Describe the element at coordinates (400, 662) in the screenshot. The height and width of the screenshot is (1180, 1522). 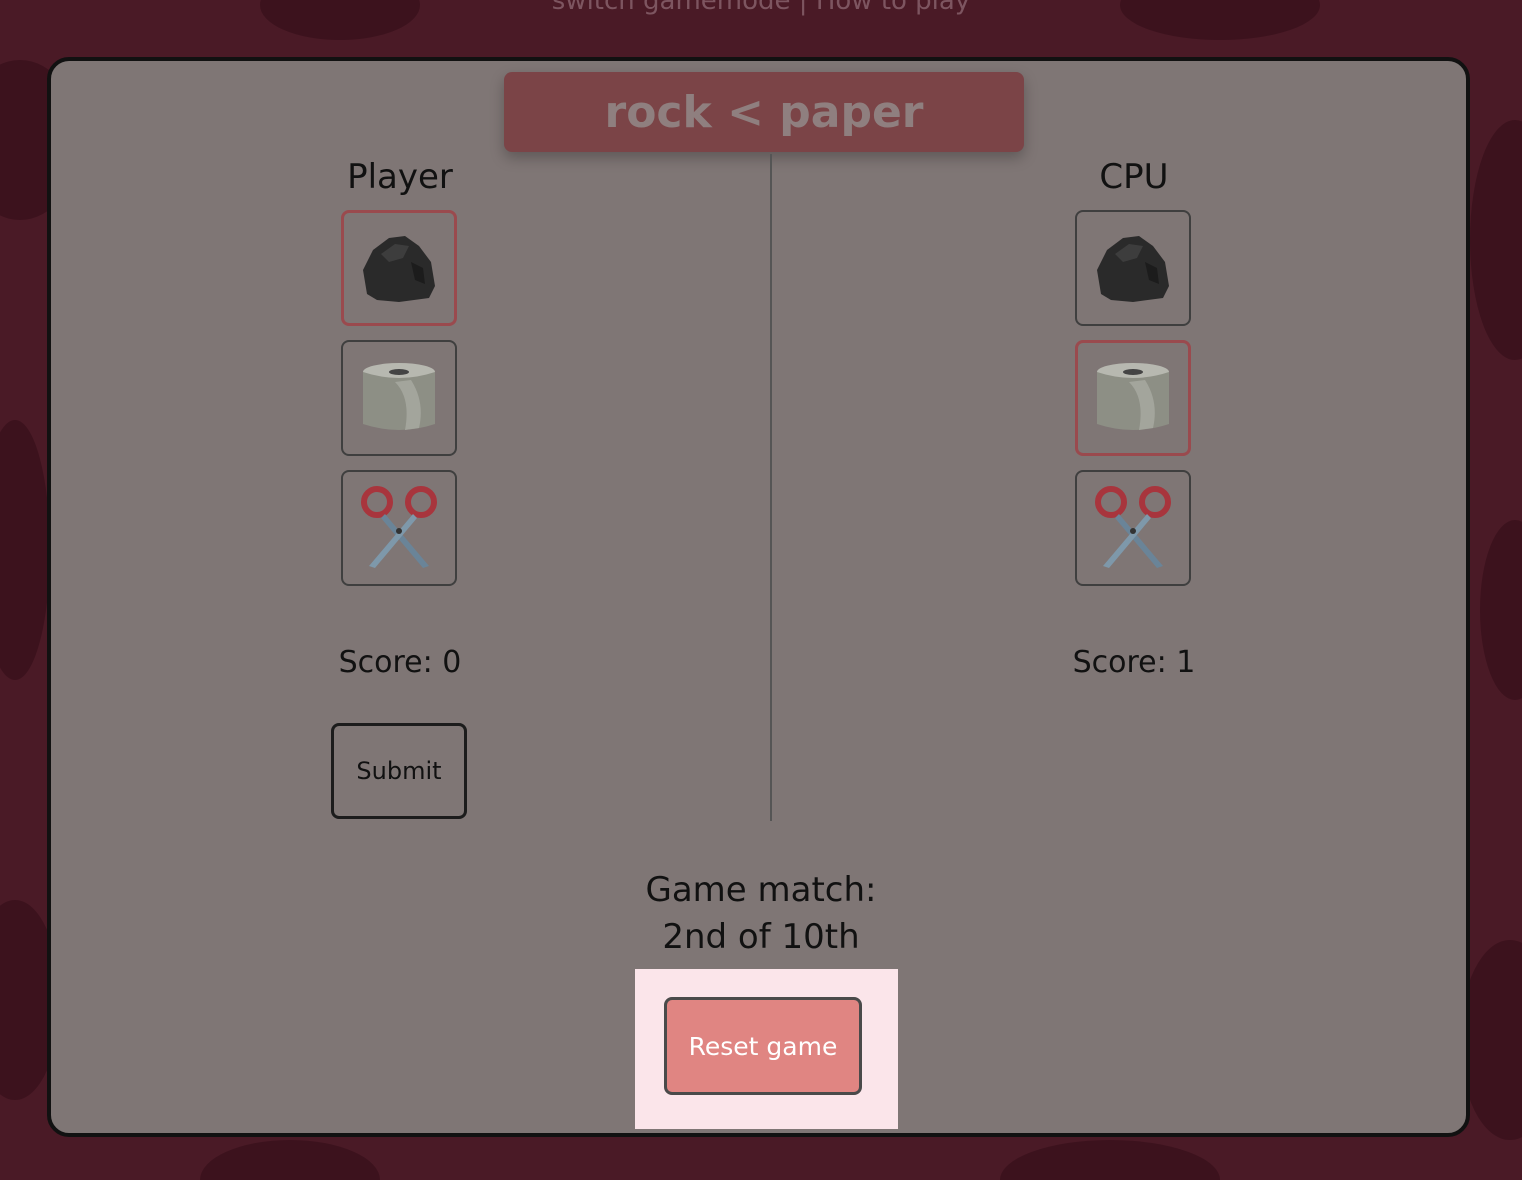
I see `player-score: Score: 0` at that location.